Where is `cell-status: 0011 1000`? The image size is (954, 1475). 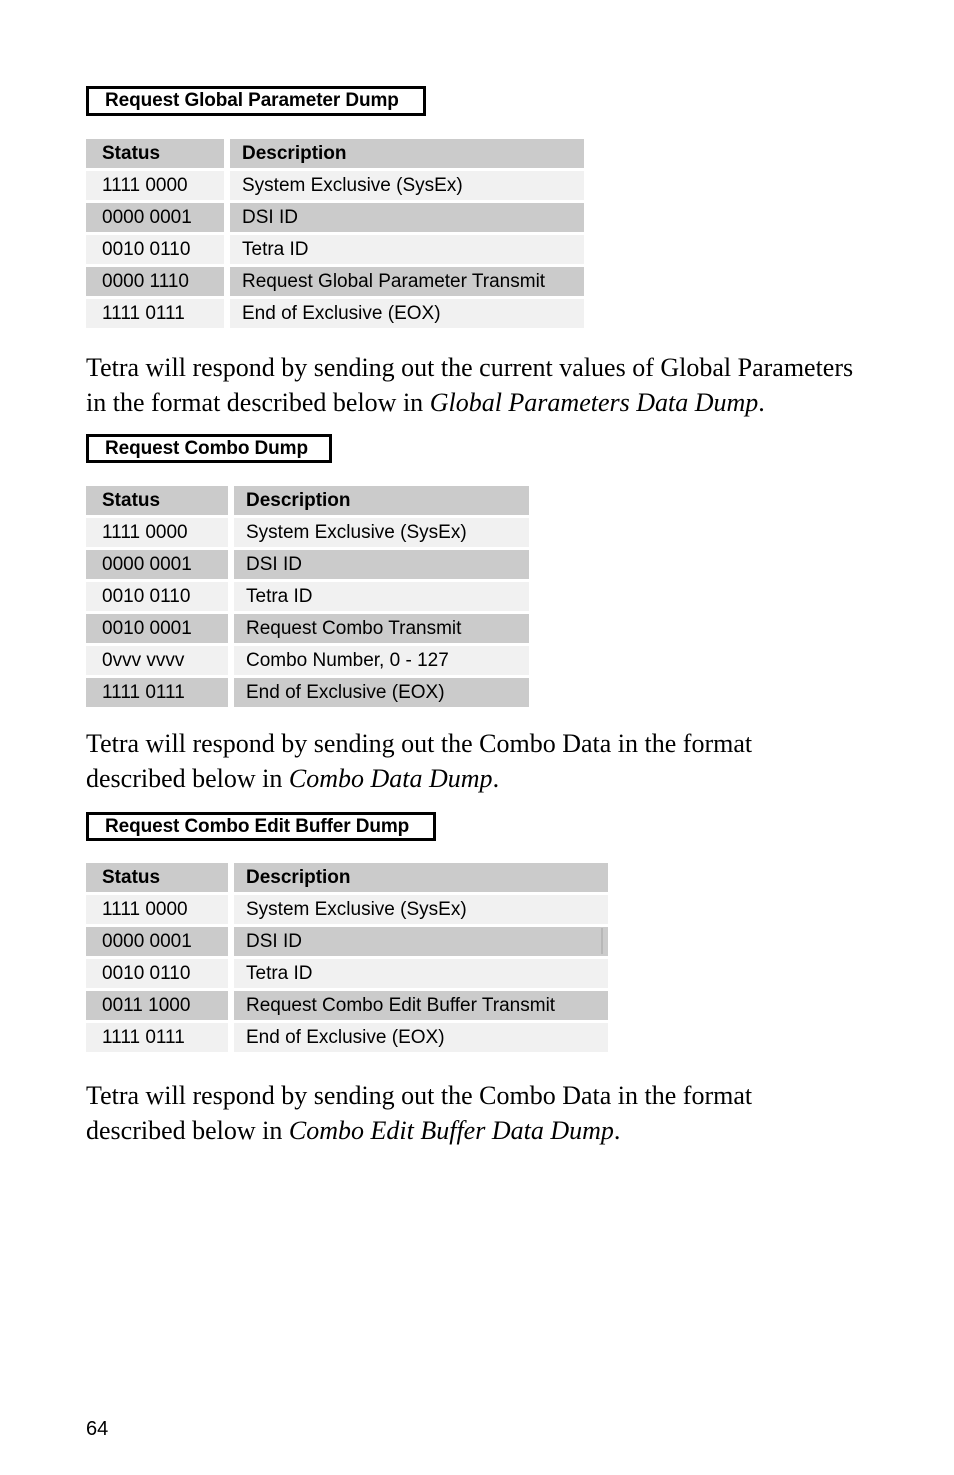 cell-status: 0011 1000 is located at coordinates (157, 1005).